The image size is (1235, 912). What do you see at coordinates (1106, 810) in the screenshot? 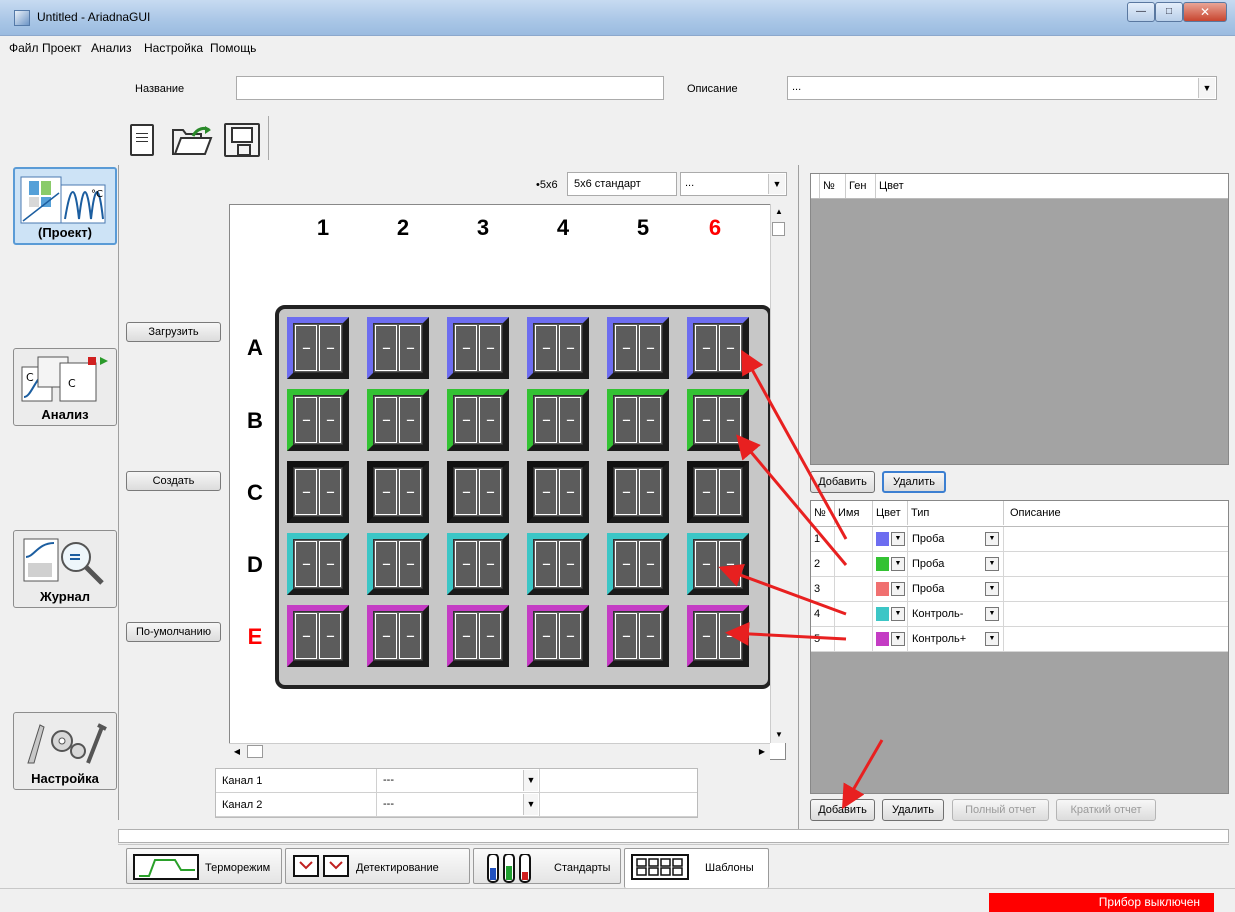
I see `short-report-button: Краткий отчет` at bounding box center [1106, 810].